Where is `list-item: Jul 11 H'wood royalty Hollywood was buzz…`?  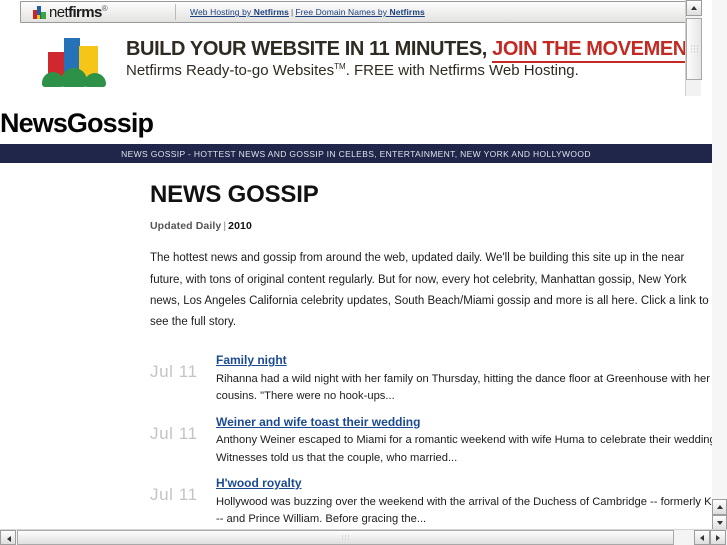
list-item: Jul 11 H'wood royalty Hollywood was buzz… is located at coordinates (438, 501).